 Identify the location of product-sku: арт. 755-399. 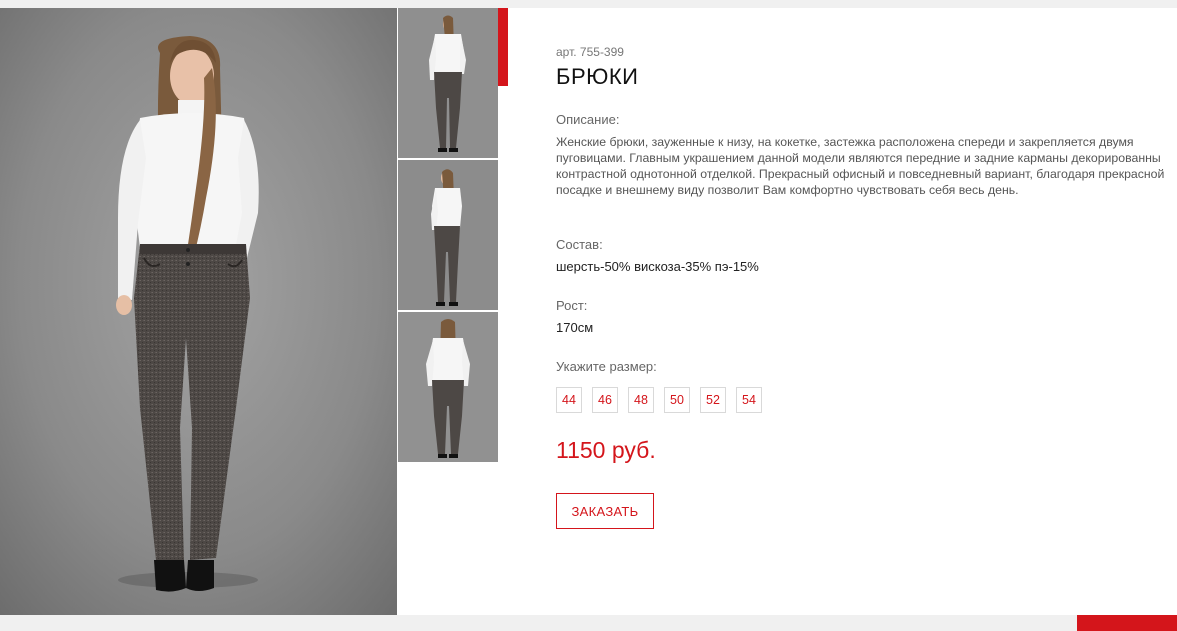
(590, 52).